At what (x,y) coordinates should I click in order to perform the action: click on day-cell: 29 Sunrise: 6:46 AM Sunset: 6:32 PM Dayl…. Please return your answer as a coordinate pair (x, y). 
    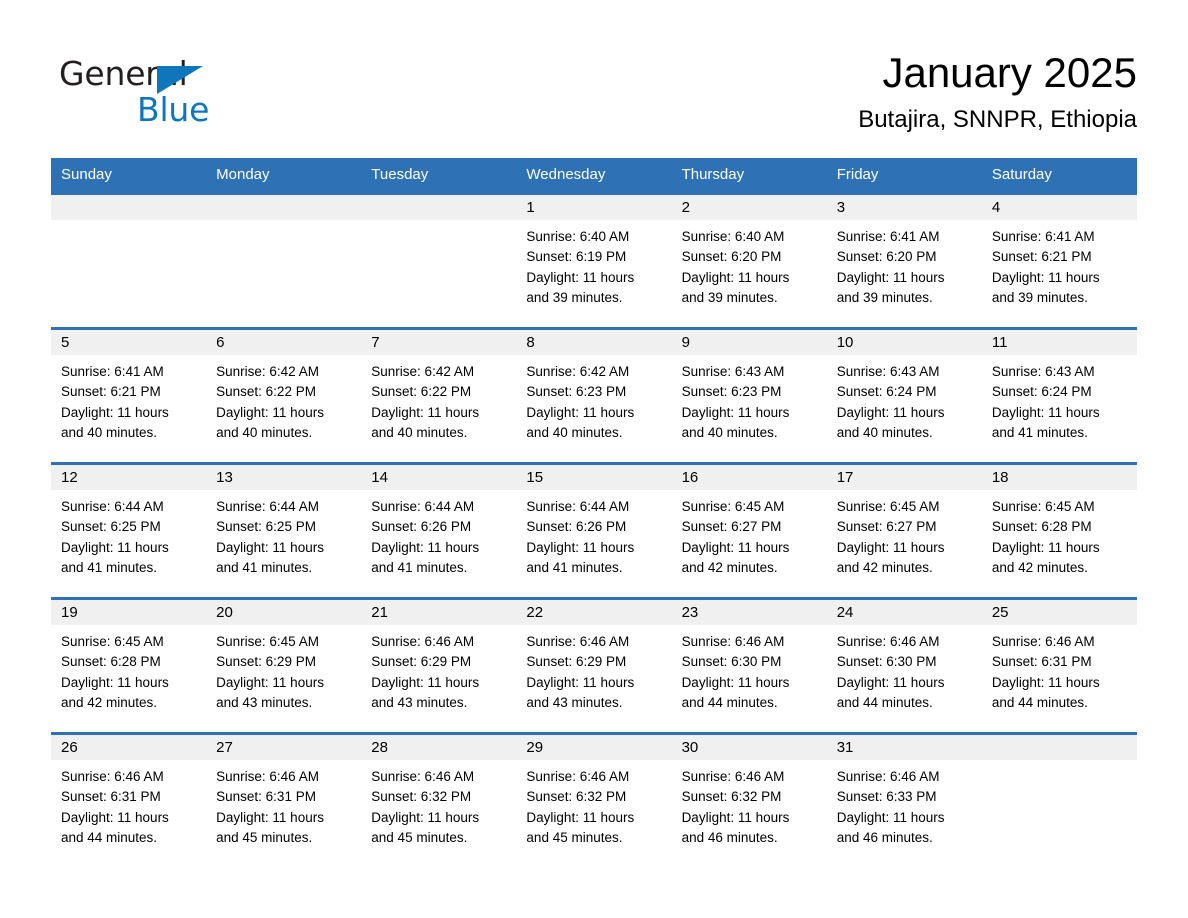
    Looking at the image, I should click on (594, 801).